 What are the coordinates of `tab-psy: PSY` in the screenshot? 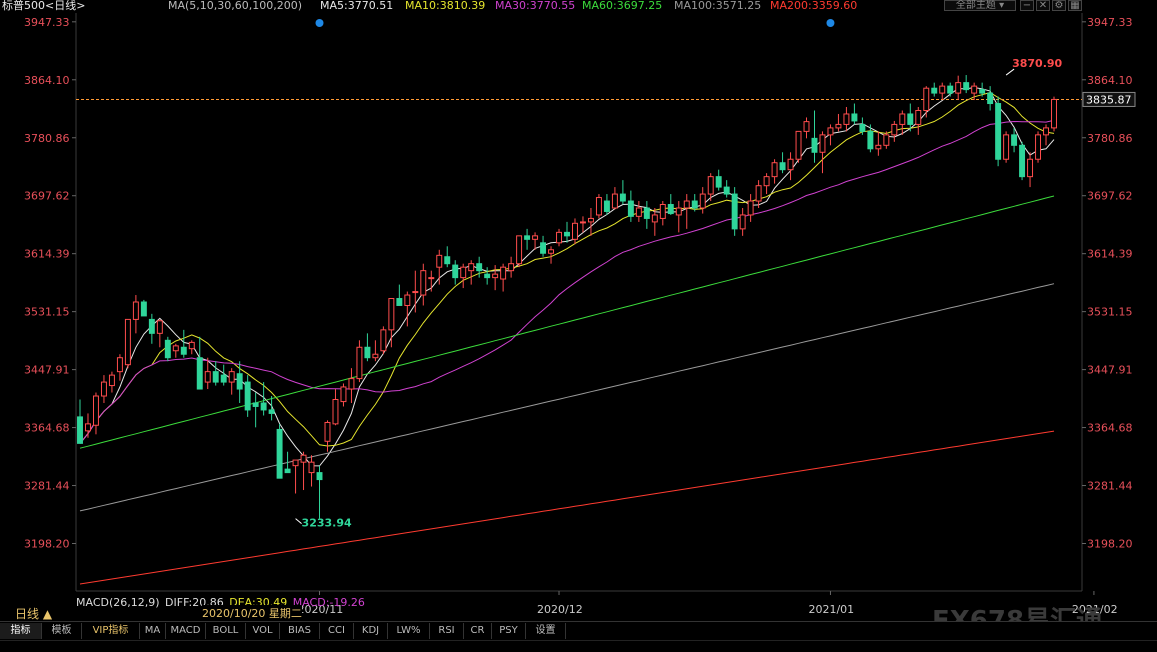 It's located at (509, 631).